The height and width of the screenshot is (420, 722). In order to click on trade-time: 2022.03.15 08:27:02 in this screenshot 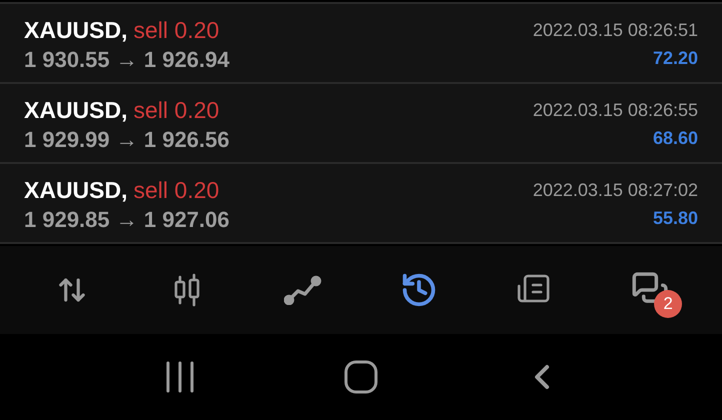, I will do `click(615, 190)`.